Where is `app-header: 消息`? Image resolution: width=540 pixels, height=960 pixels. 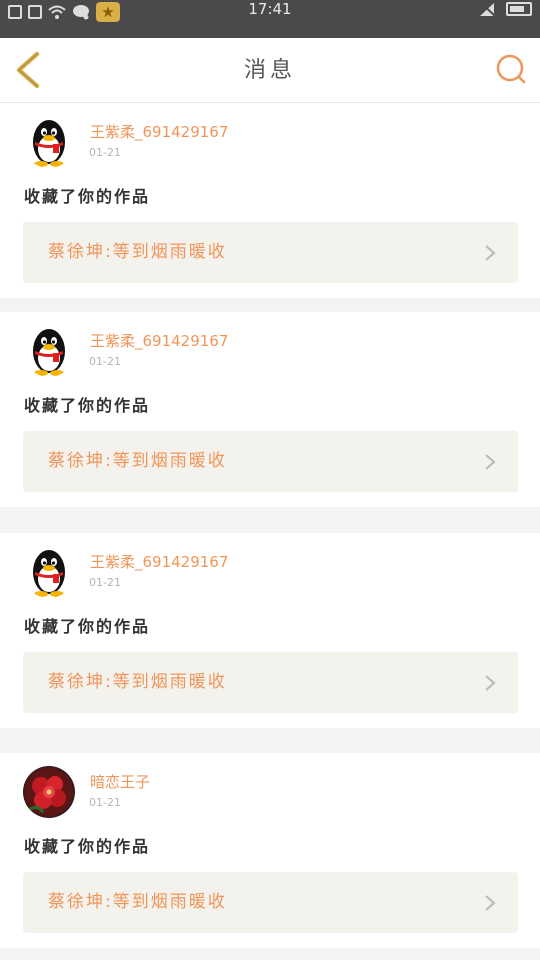
app-header: 消息 is located at coordinates (270, 70).